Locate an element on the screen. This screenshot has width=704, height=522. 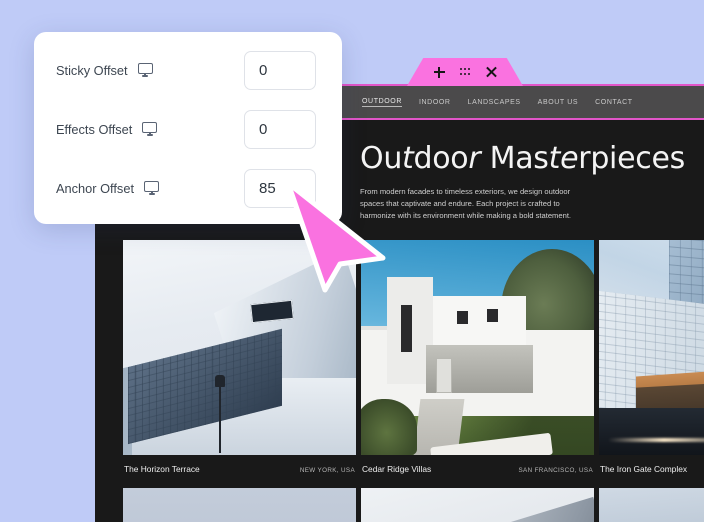
nav-item-outdoor: OUTDOOR is located at coordinates (382, 102).